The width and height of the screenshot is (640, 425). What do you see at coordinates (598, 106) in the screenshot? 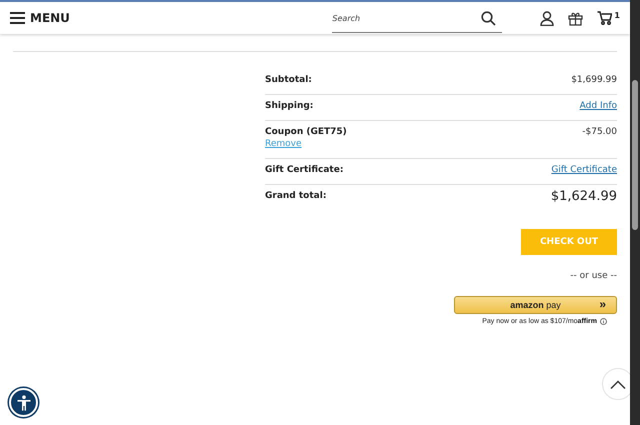
I see `summary-link: Add Info` at bounding box center [598, 106].